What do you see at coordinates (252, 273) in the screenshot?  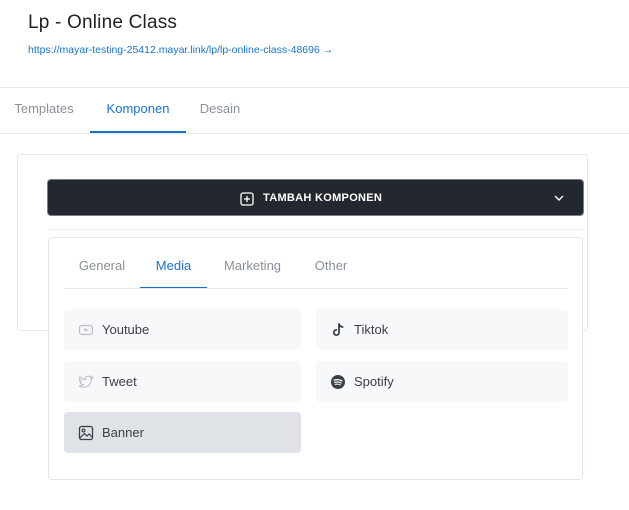 I see `tab-marketing: Marketing` at bounding box center [252, 273].